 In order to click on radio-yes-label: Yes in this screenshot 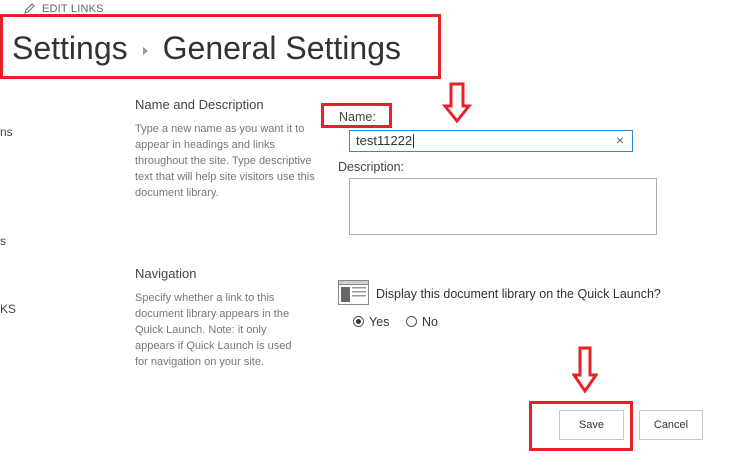, I will do `click(379, 322)`.